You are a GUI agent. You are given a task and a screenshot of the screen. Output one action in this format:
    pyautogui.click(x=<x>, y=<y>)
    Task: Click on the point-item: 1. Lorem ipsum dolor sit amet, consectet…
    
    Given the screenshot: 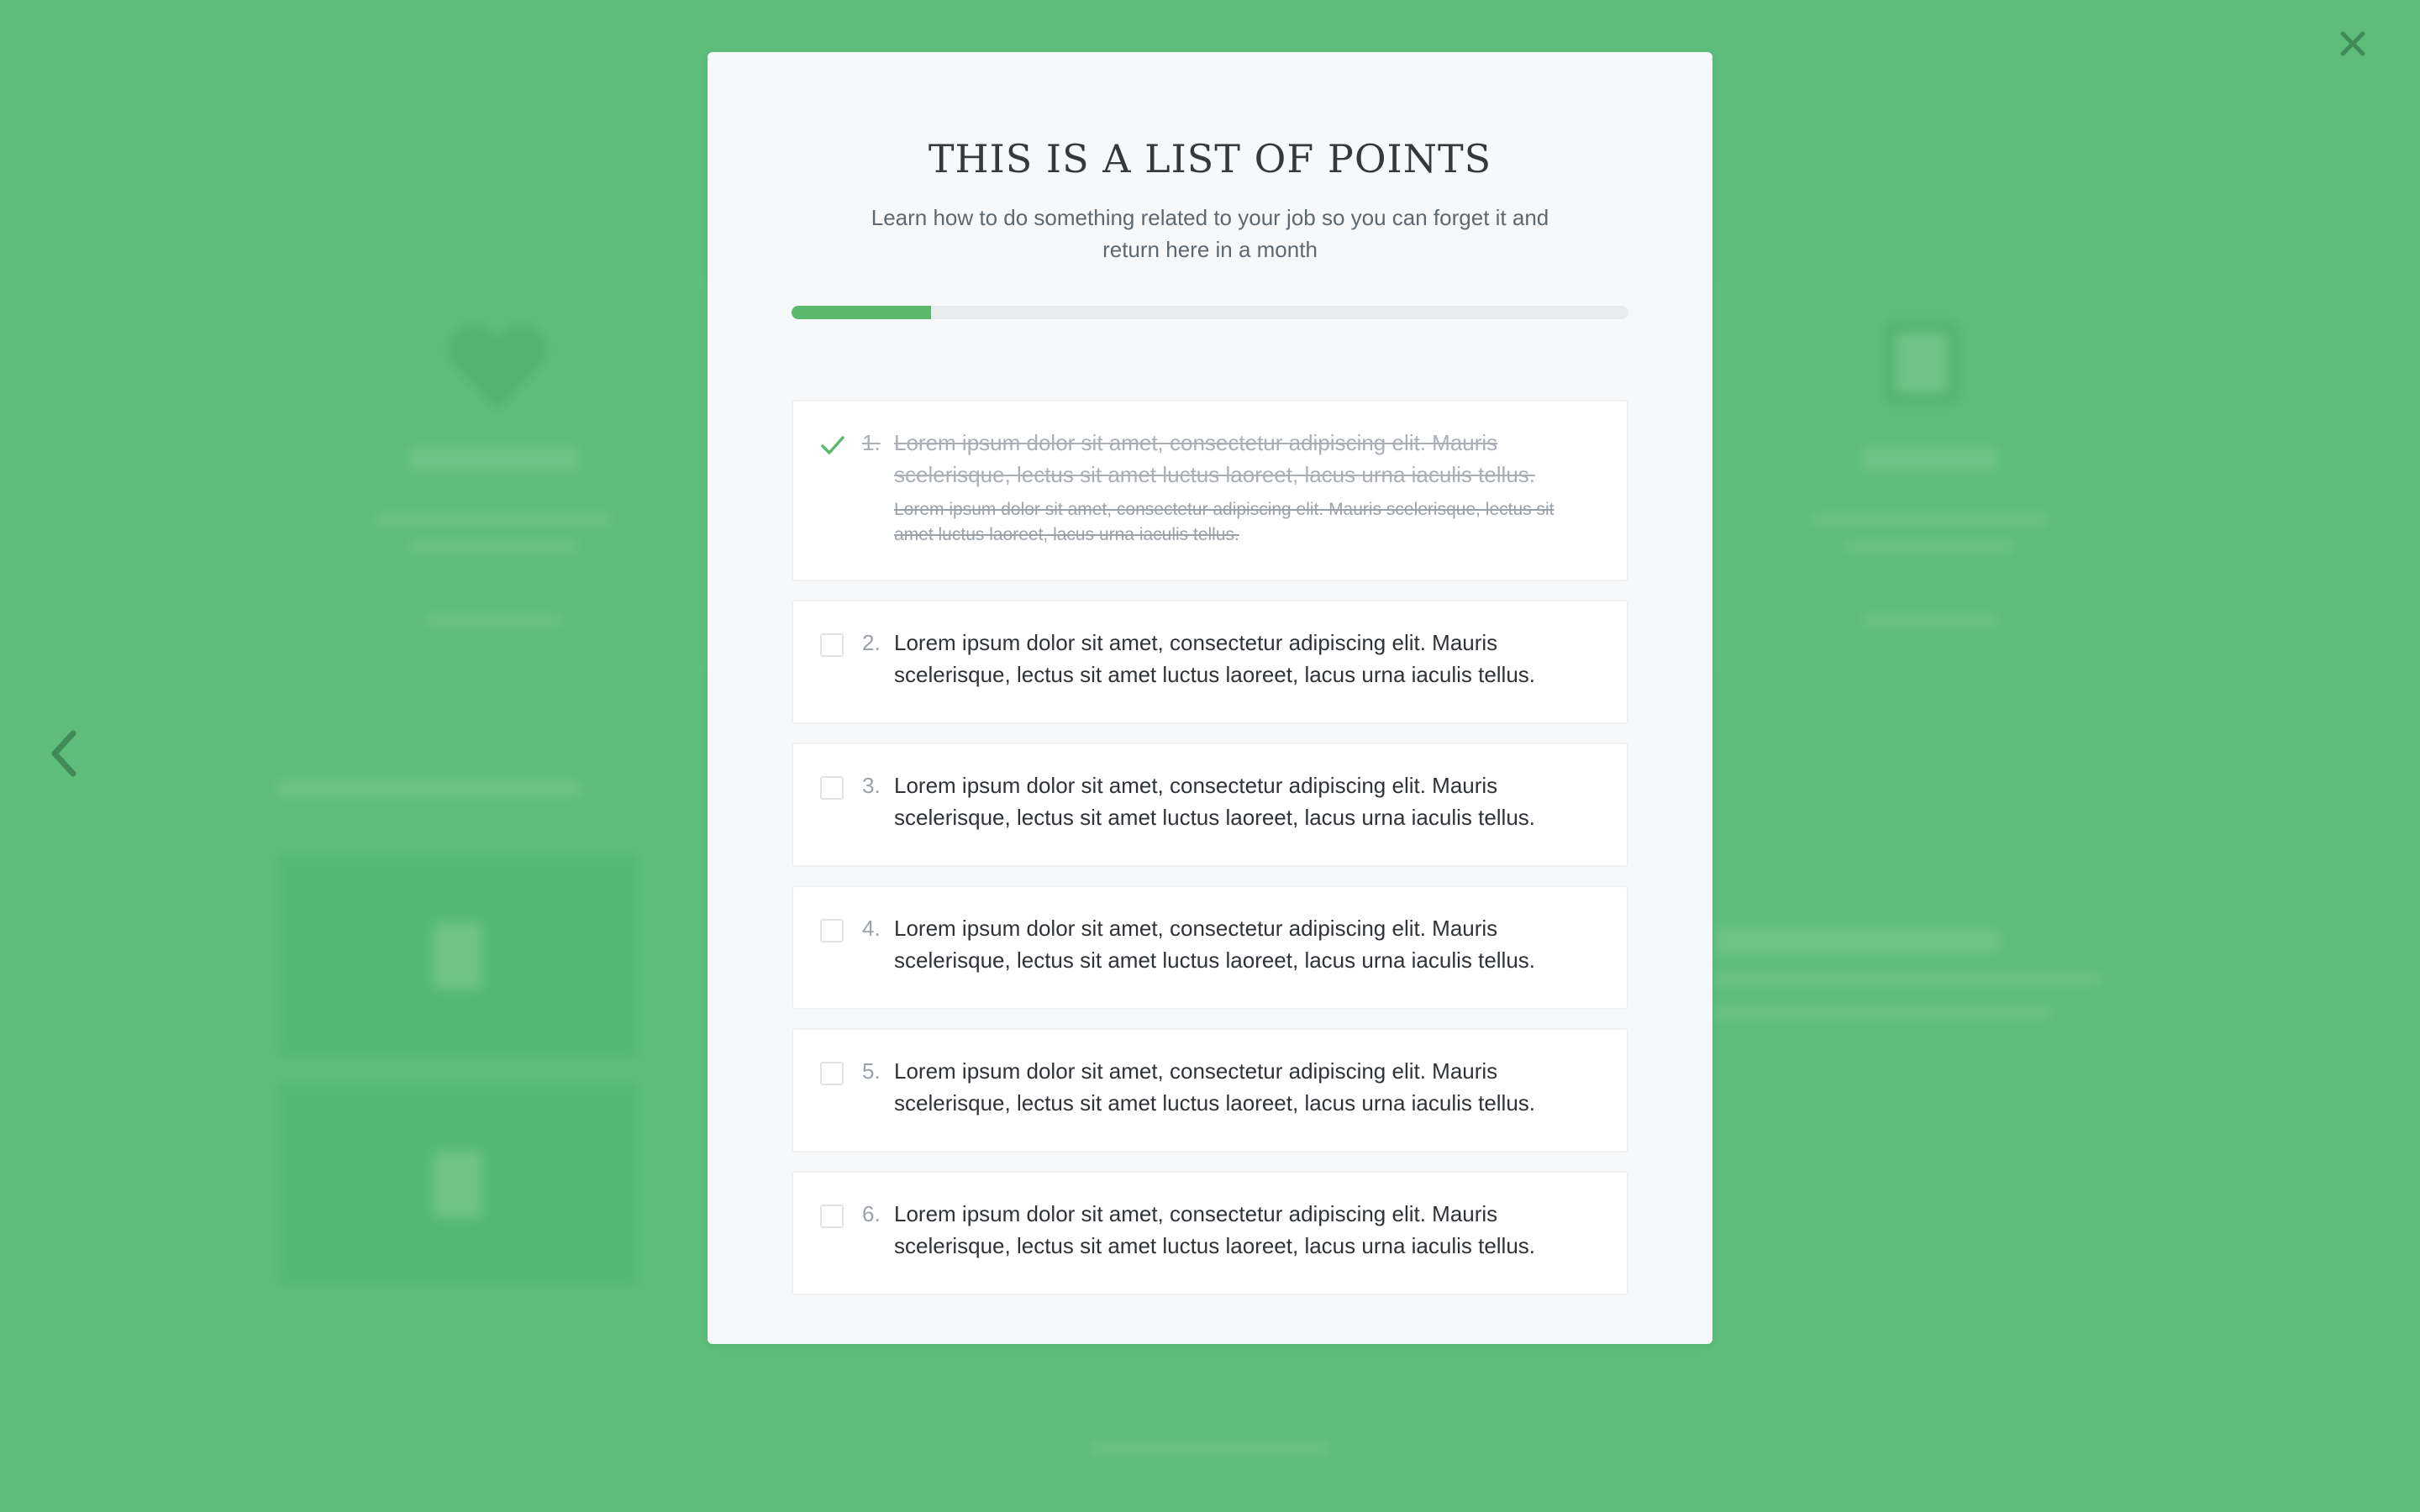 What is the action you would take?
    pyautogui.click(x=1210, y=490)
    